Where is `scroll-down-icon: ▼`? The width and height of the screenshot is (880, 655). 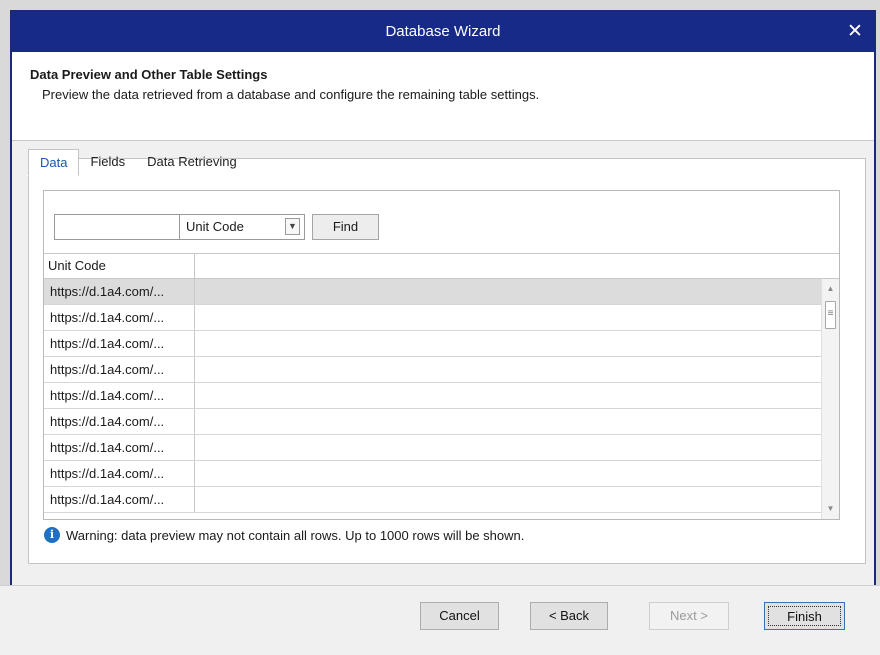 scroll-down-icon: ▼ is located at coordinates (830, 509).